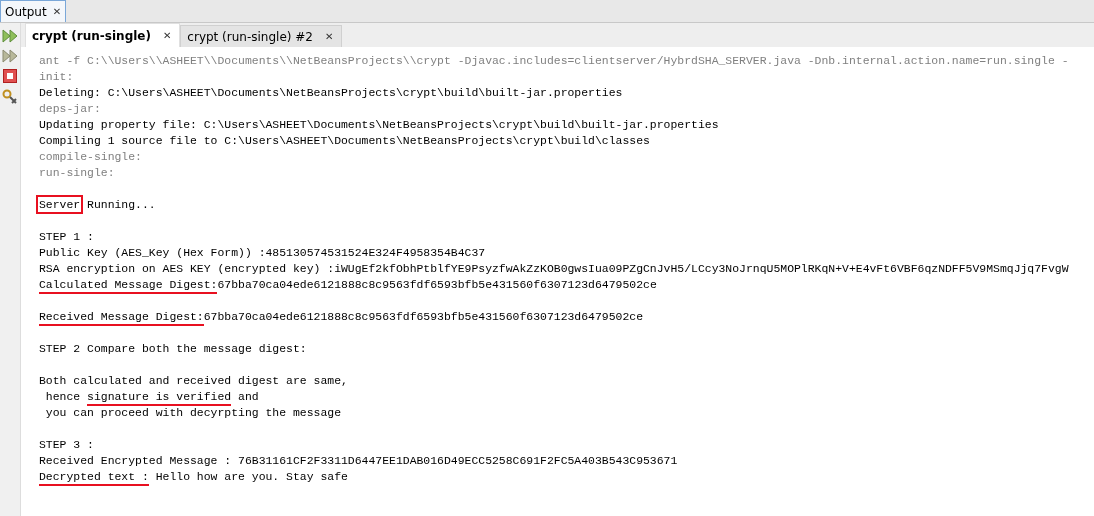  Describe the element at coordinates (379, 124) in the screenshot. I see `console-text: Updating property file: C:\Users\ASHEET\Documents\NetBeansProjects\crypt\build\built-jar.properties` at that location.